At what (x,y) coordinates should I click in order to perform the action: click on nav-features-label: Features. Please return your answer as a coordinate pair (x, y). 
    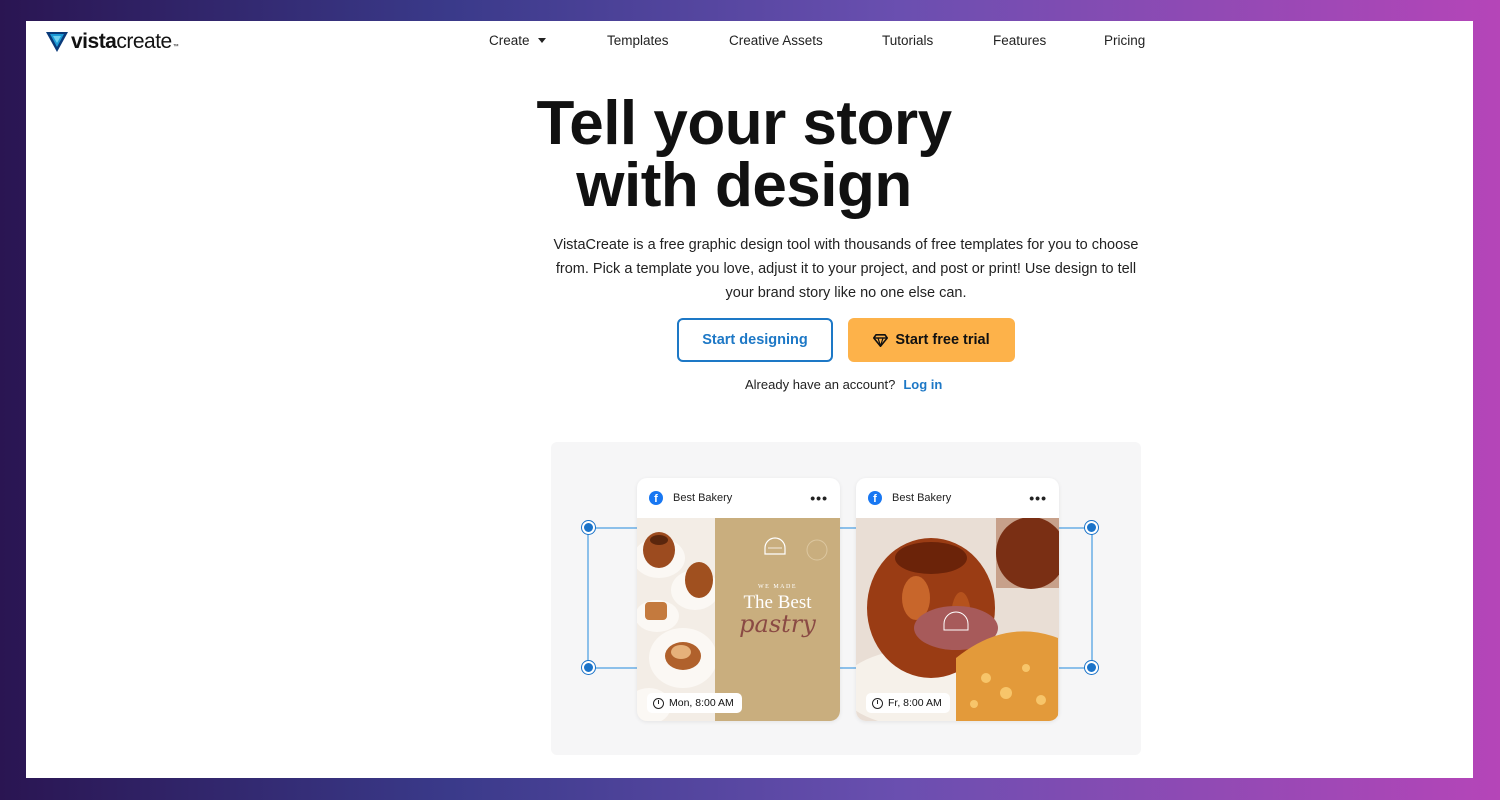
    Looking at the image, I should click on (1020, 40).